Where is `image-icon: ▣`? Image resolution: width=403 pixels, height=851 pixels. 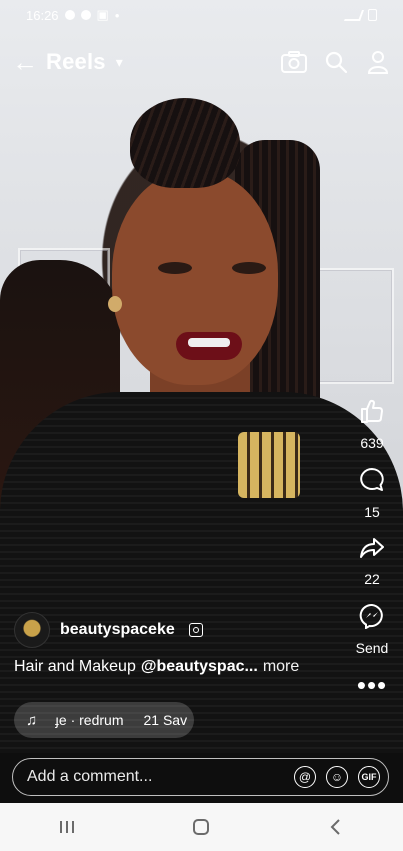
image-icon: ▣ is located at coordinates (102, 14).